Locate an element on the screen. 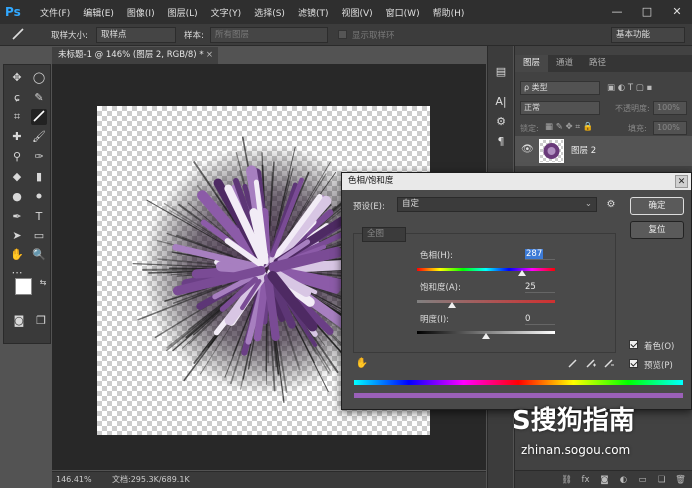 The height and width of the screenshot is (488, 692). opacity-field: 100% is located at coordinates (670, 108).